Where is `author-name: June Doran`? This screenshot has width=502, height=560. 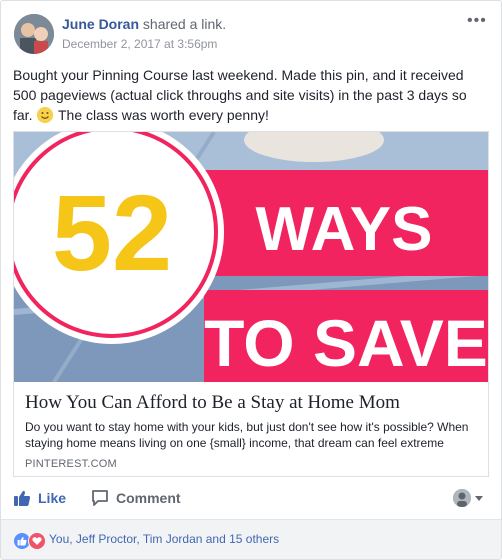 author-name: June Doran is located at coordinates (100, 24).